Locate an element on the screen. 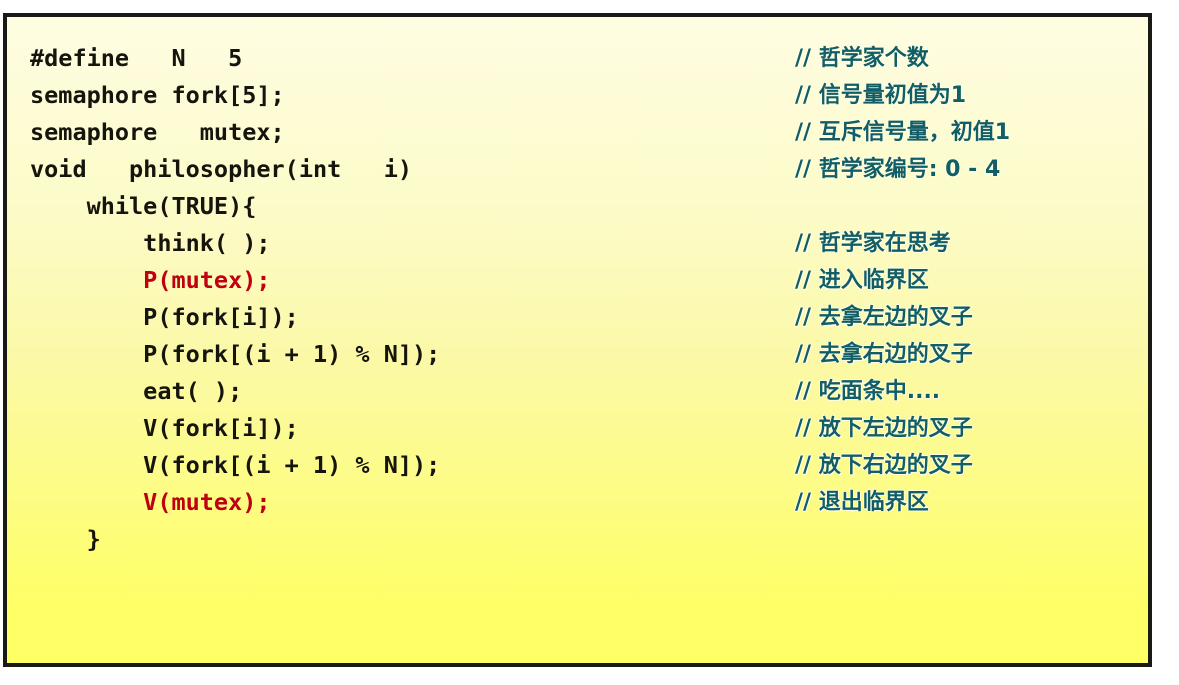 The width and height of the screenshot is (1179, 685). code-statement: think( ); is located at coordinates (150, 243).